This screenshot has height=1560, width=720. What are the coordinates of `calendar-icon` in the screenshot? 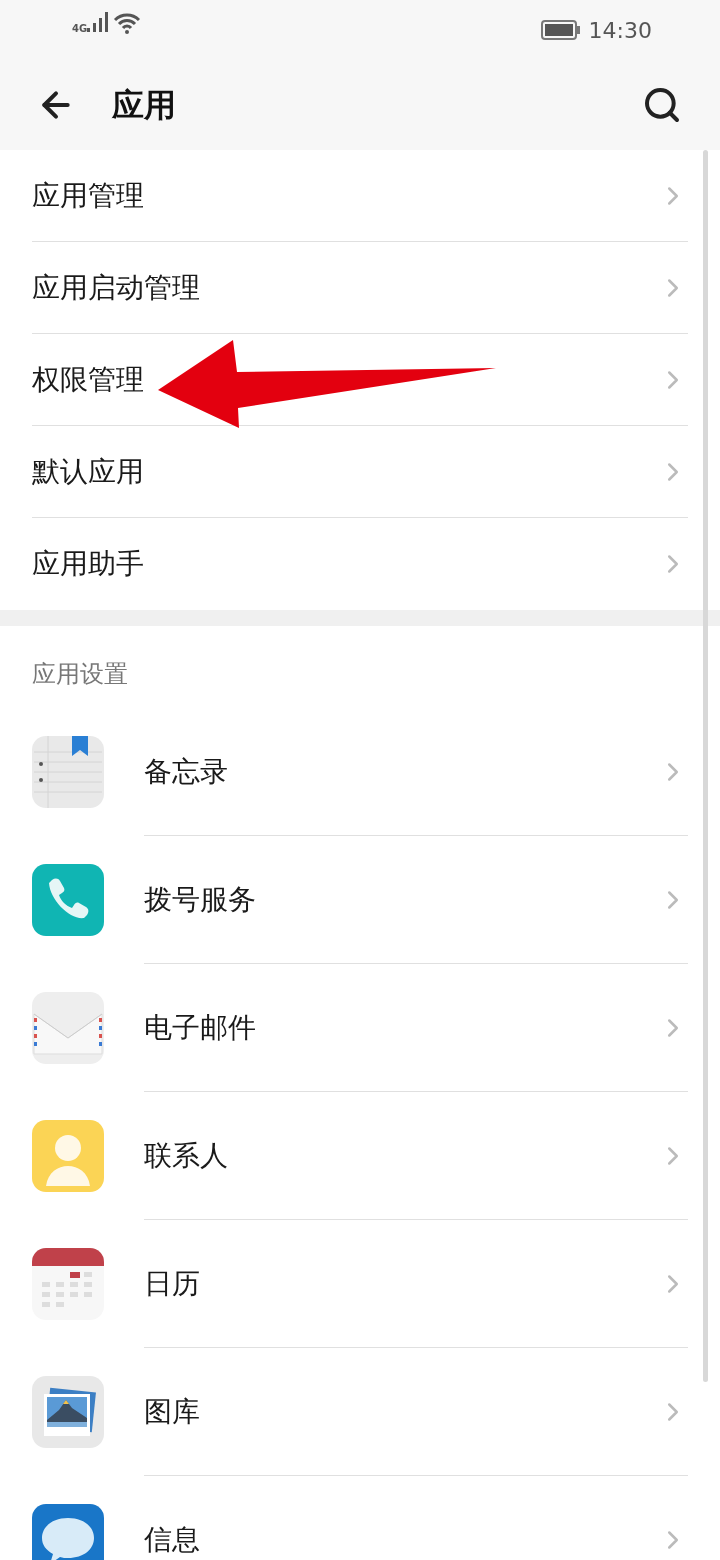 It's located at (68, 1284).